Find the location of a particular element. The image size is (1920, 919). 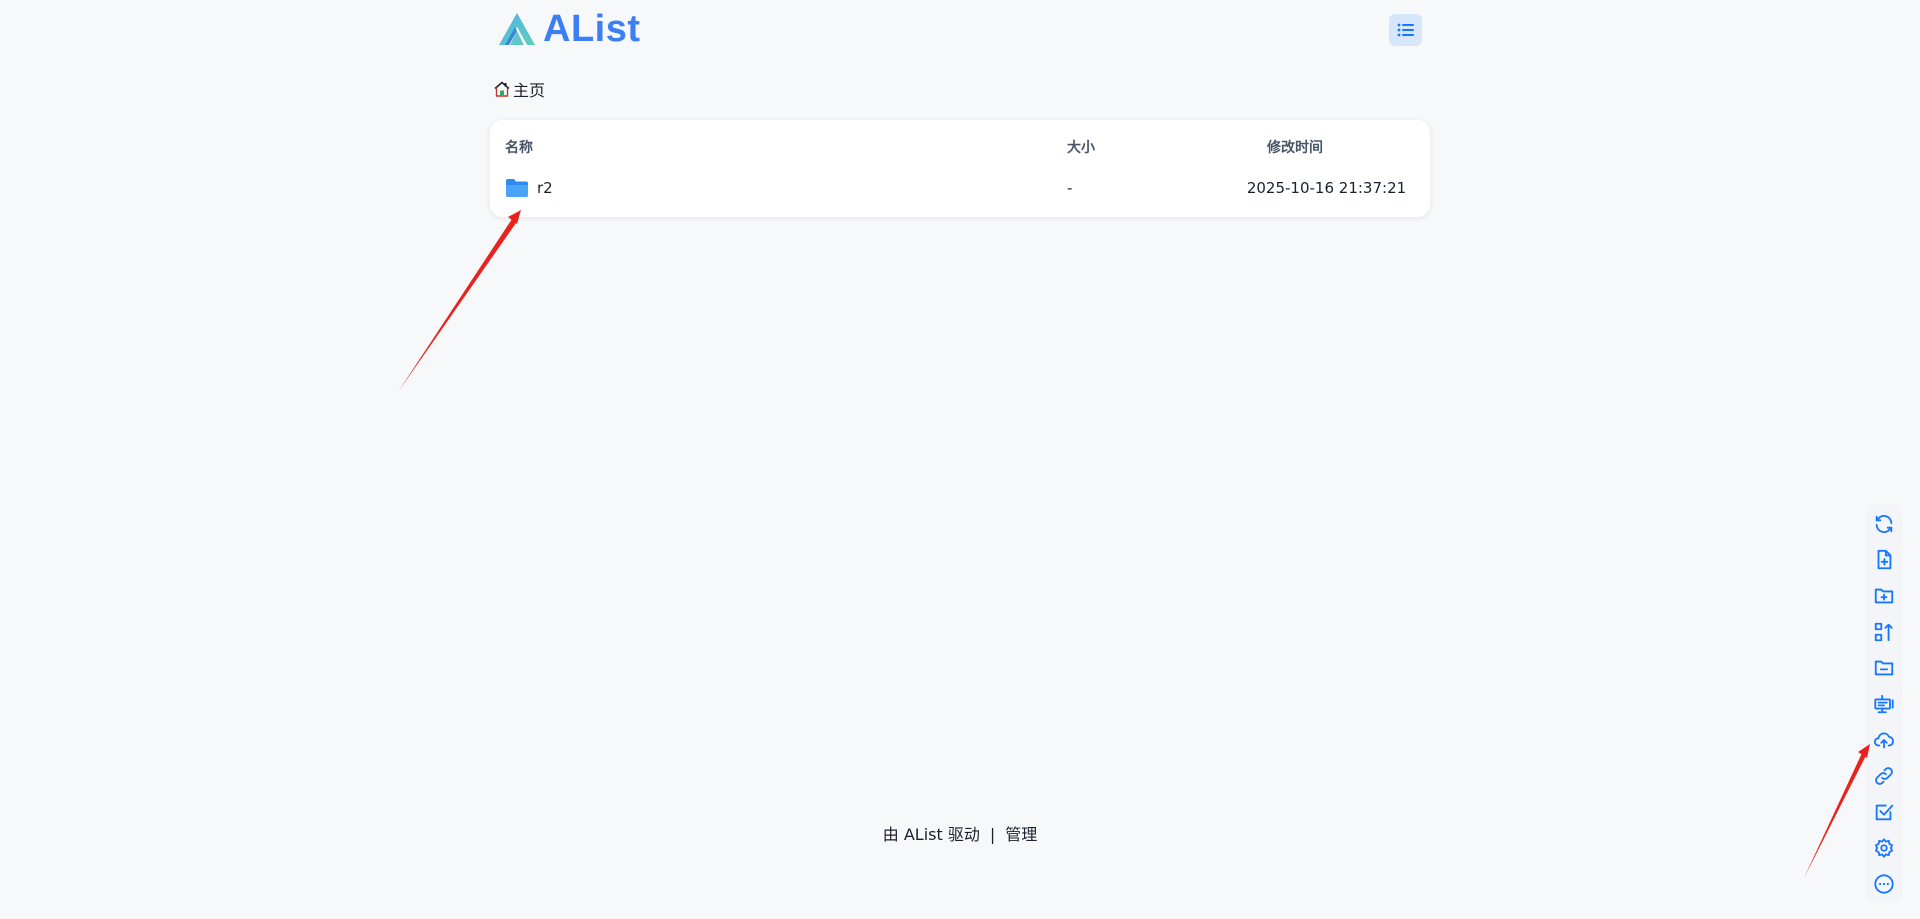

offline-download-button is located at coordinates (1884, 704).